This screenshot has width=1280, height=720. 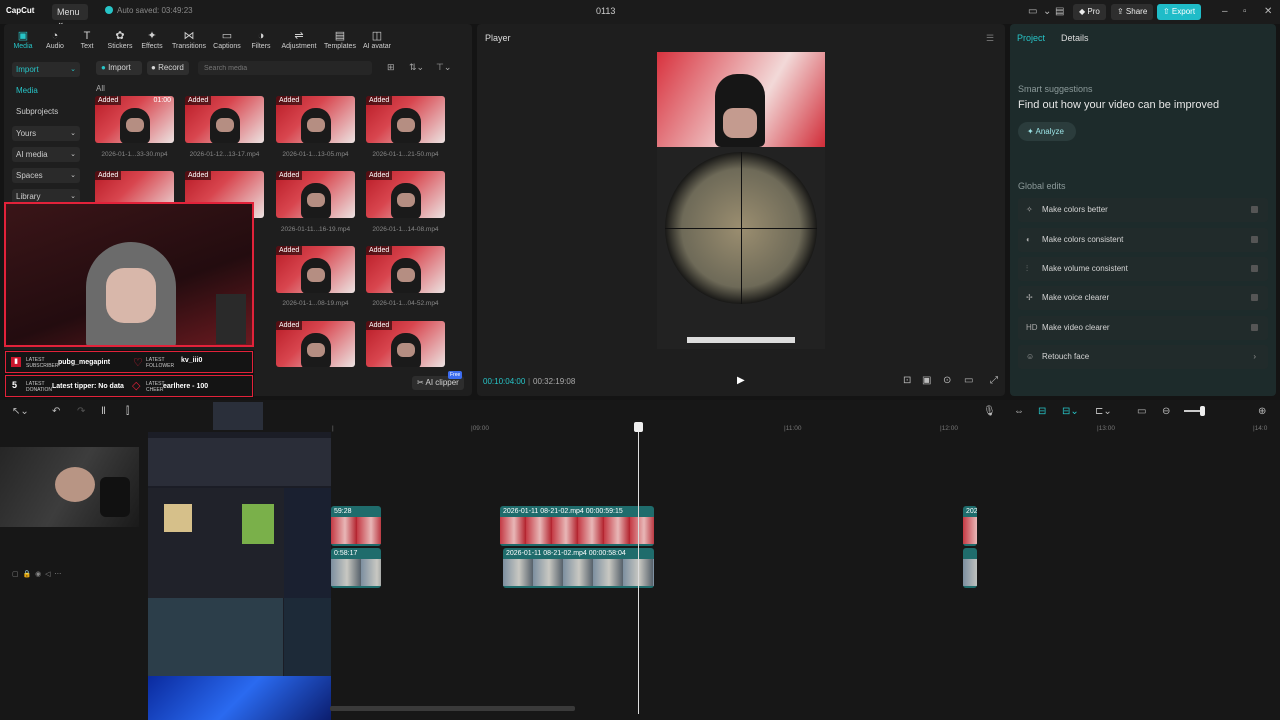 What do you see at coordinates (1032, 11) in the screenshot?
I see `layout-icon: ▭` at bounding box center [1032, 11].